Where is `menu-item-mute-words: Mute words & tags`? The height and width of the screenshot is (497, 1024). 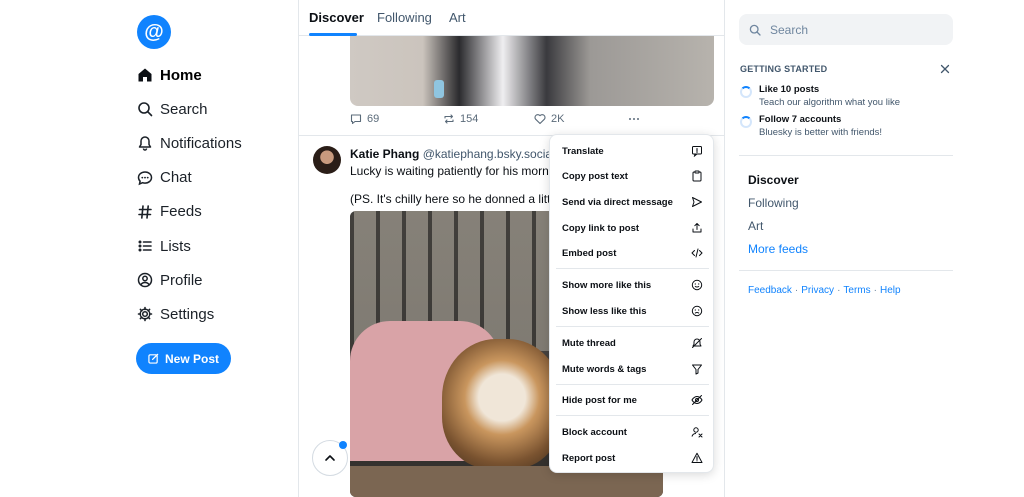 menu-item-mute-words: Mute words & tags is located at coordinates (631, 369).